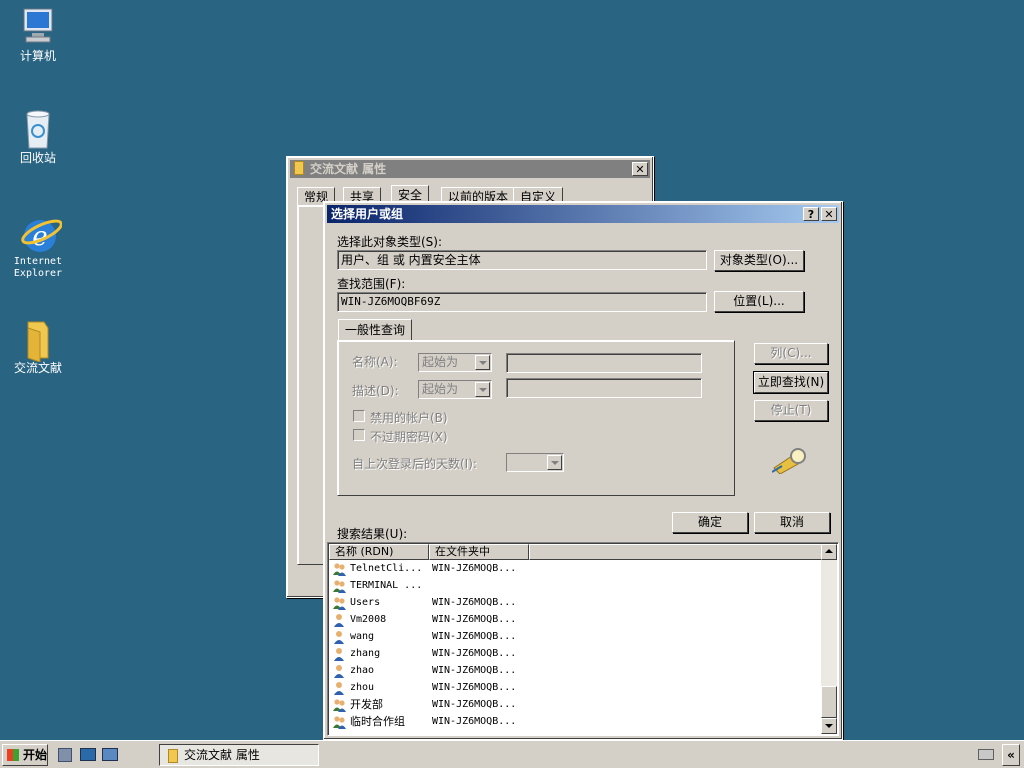 This screenshot has width=1024, height=768. I want to click on desktop-icon-internet-explorer: e Internet Explorer, so click(38, 246).